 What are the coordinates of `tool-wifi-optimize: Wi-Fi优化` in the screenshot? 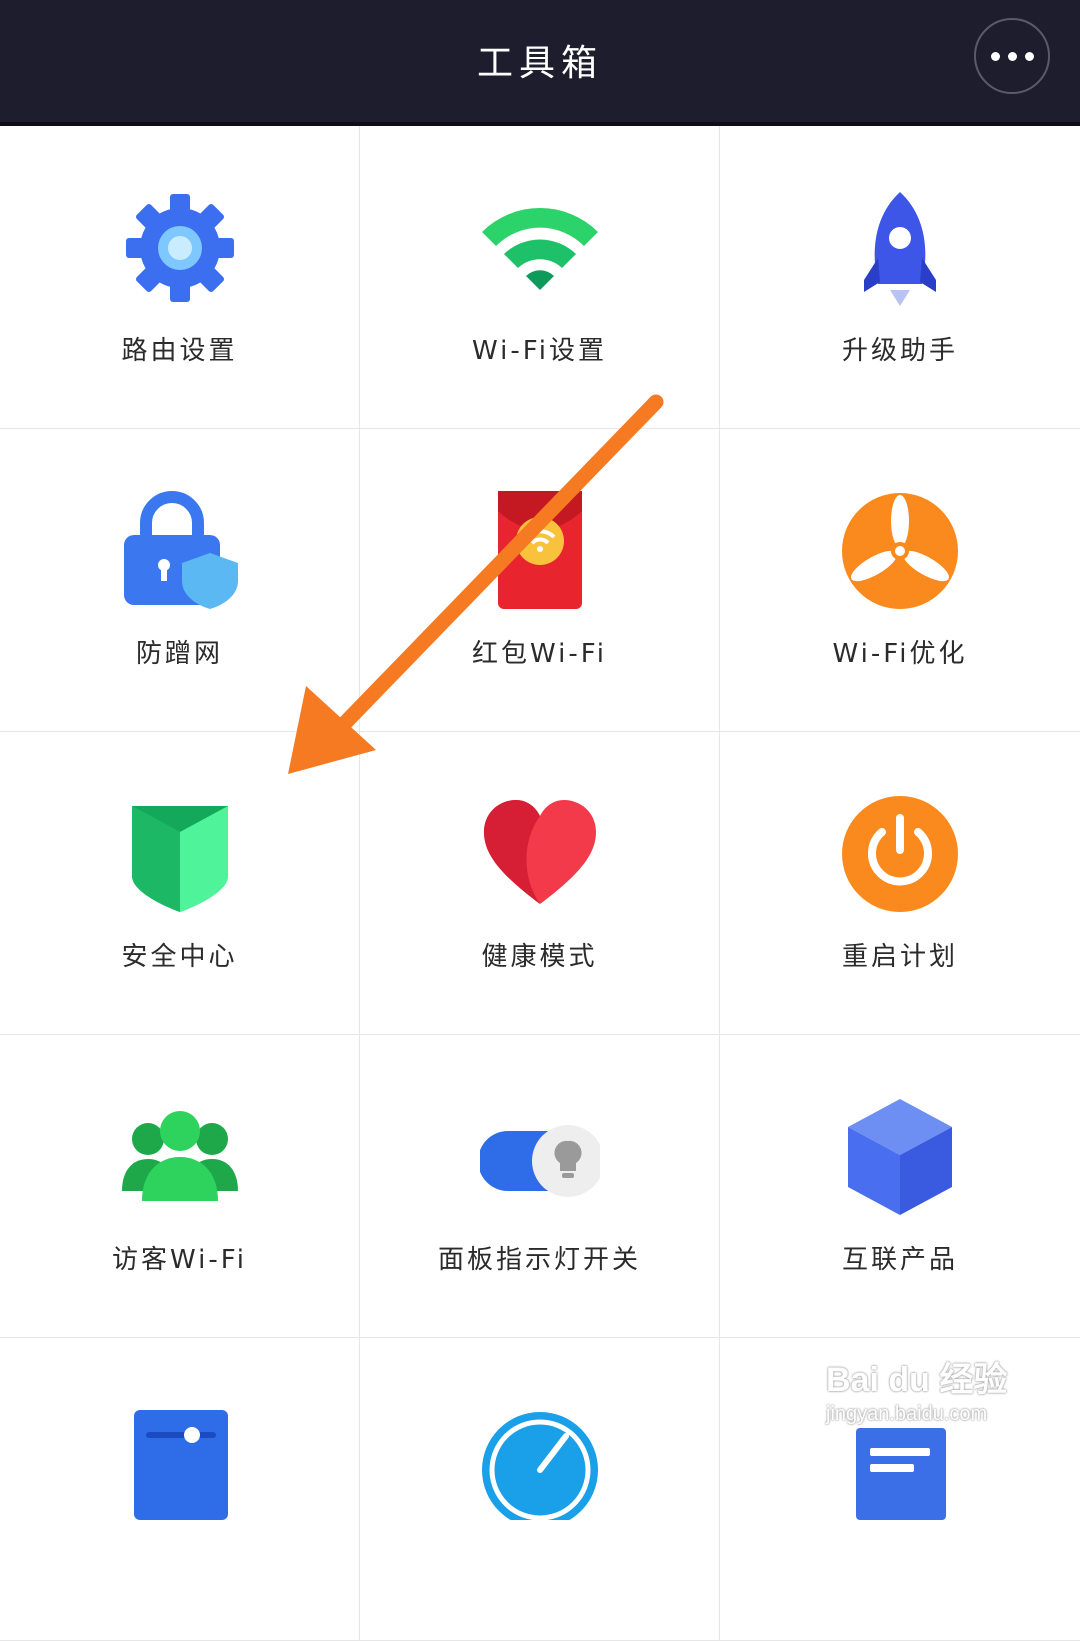 It's located at (900, 580).